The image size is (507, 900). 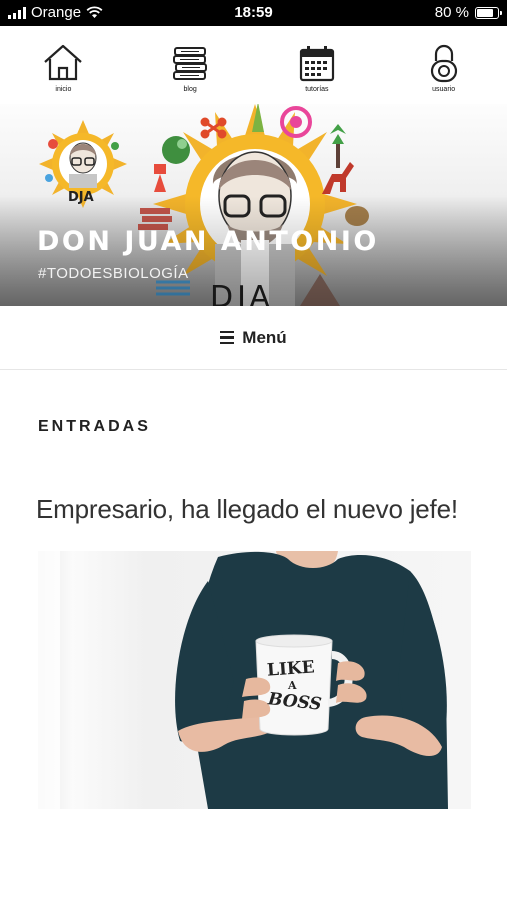 I want to click on status-bar: Orange 18:59 80 %, so click(x=253, y=13).